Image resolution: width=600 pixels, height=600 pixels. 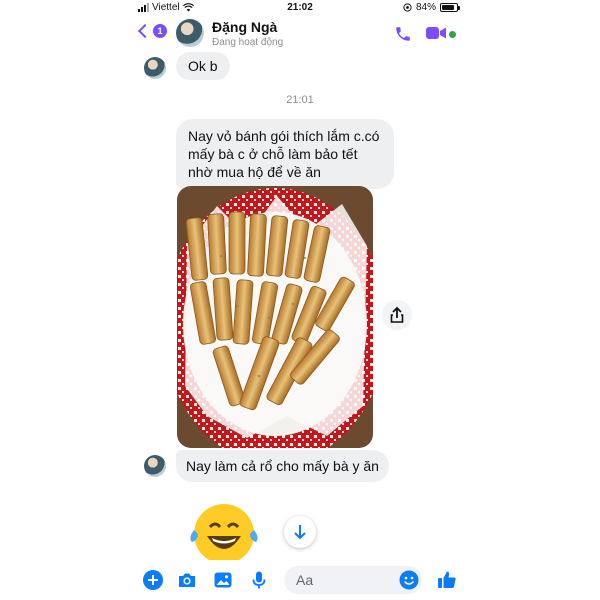 What do you see at coordinates (223, 580) in the screenshot?
I see `photo-icon` at bounding box center [223, 580].